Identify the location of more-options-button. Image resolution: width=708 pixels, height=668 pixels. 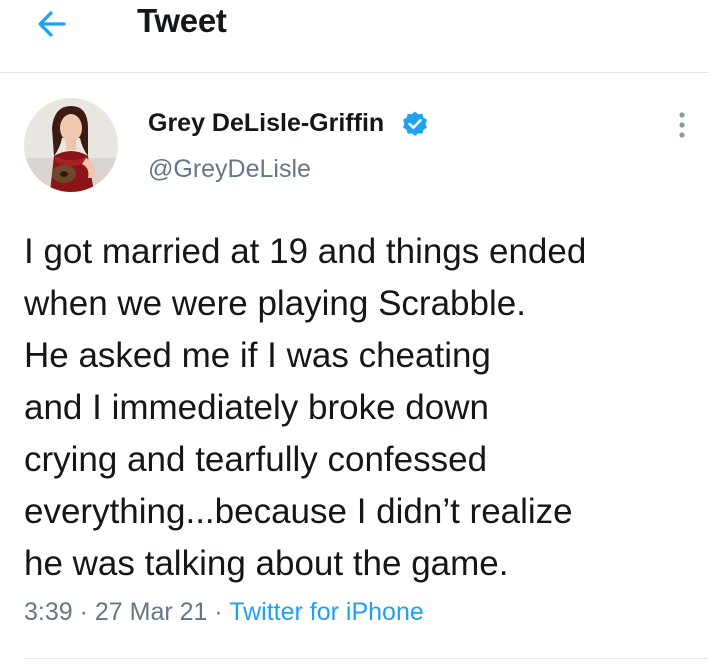
(682, 125).